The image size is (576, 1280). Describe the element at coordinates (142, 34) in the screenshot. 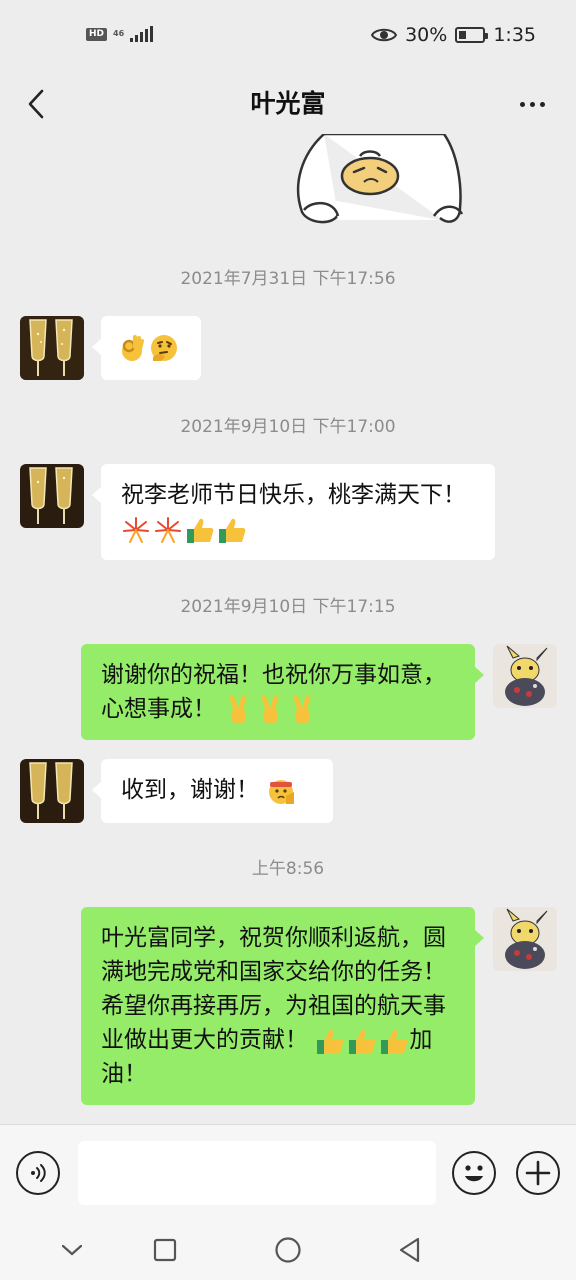

I see `signal-icon` at that location.